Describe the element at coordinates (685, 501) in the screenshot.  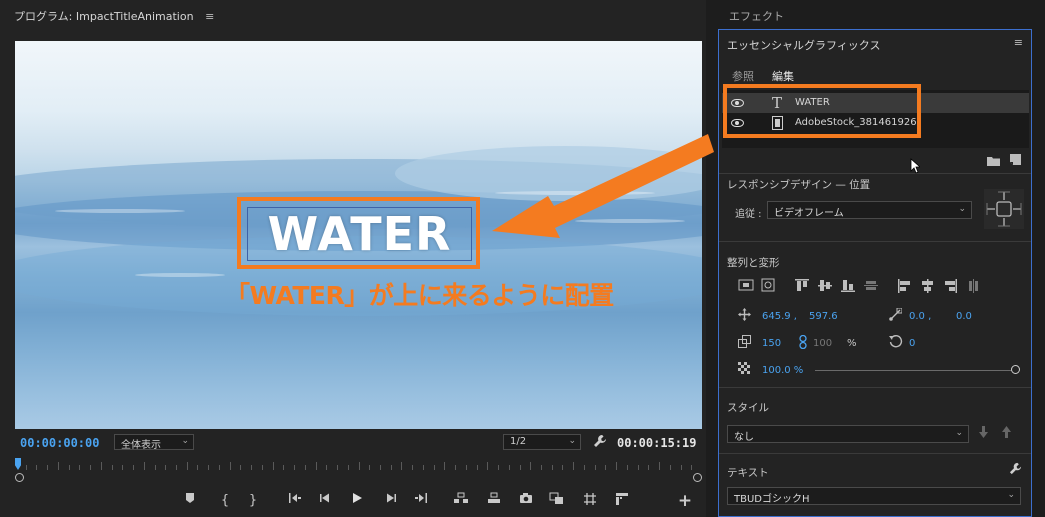
I see `button-editor-plus-icon: +` at that location.